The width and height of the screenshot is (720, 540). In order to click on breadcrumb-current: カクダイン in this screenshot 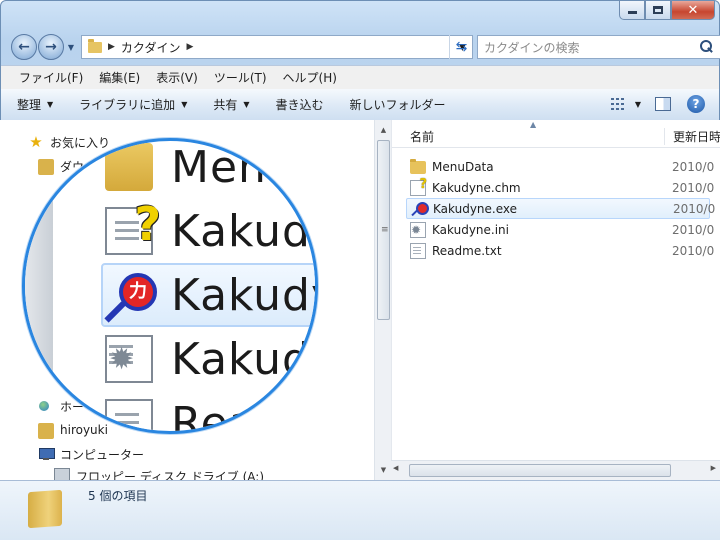, I will do `click(151, 47)`.